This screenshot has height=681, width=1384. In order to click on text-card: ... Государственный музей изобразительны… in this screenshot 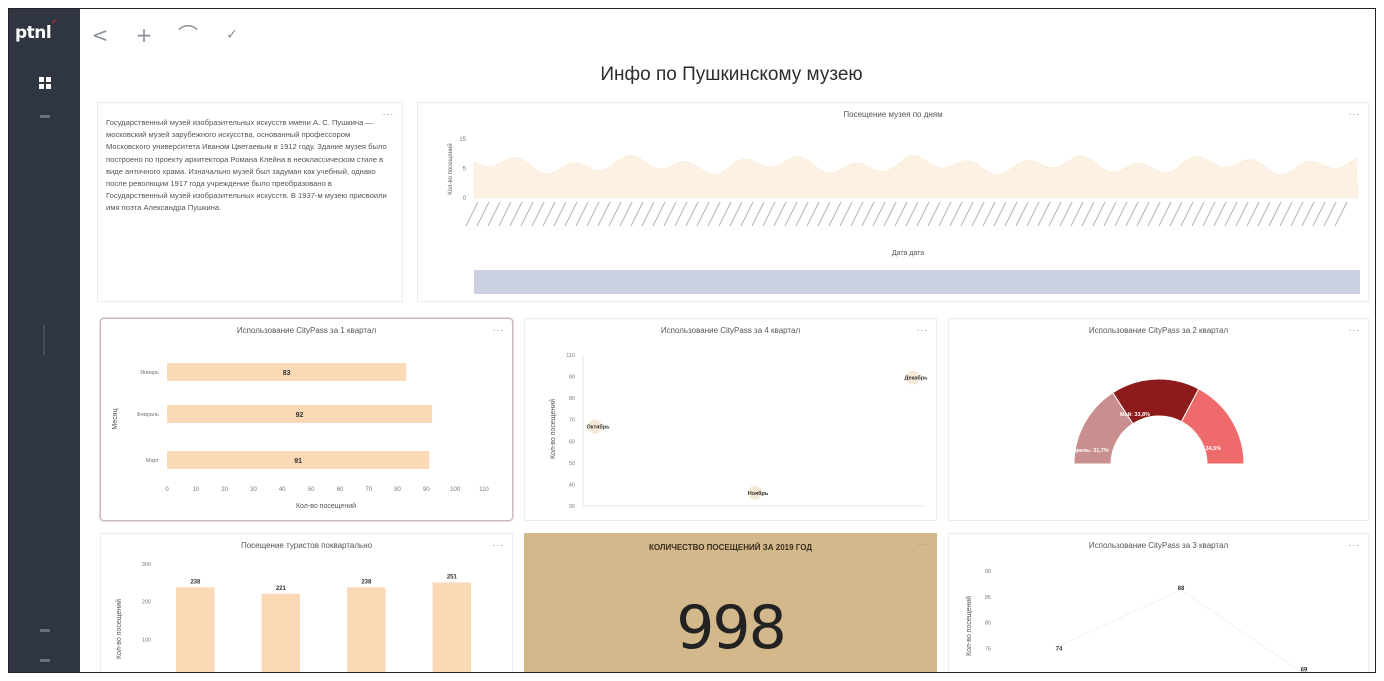, I will do `click(250, 202)`.